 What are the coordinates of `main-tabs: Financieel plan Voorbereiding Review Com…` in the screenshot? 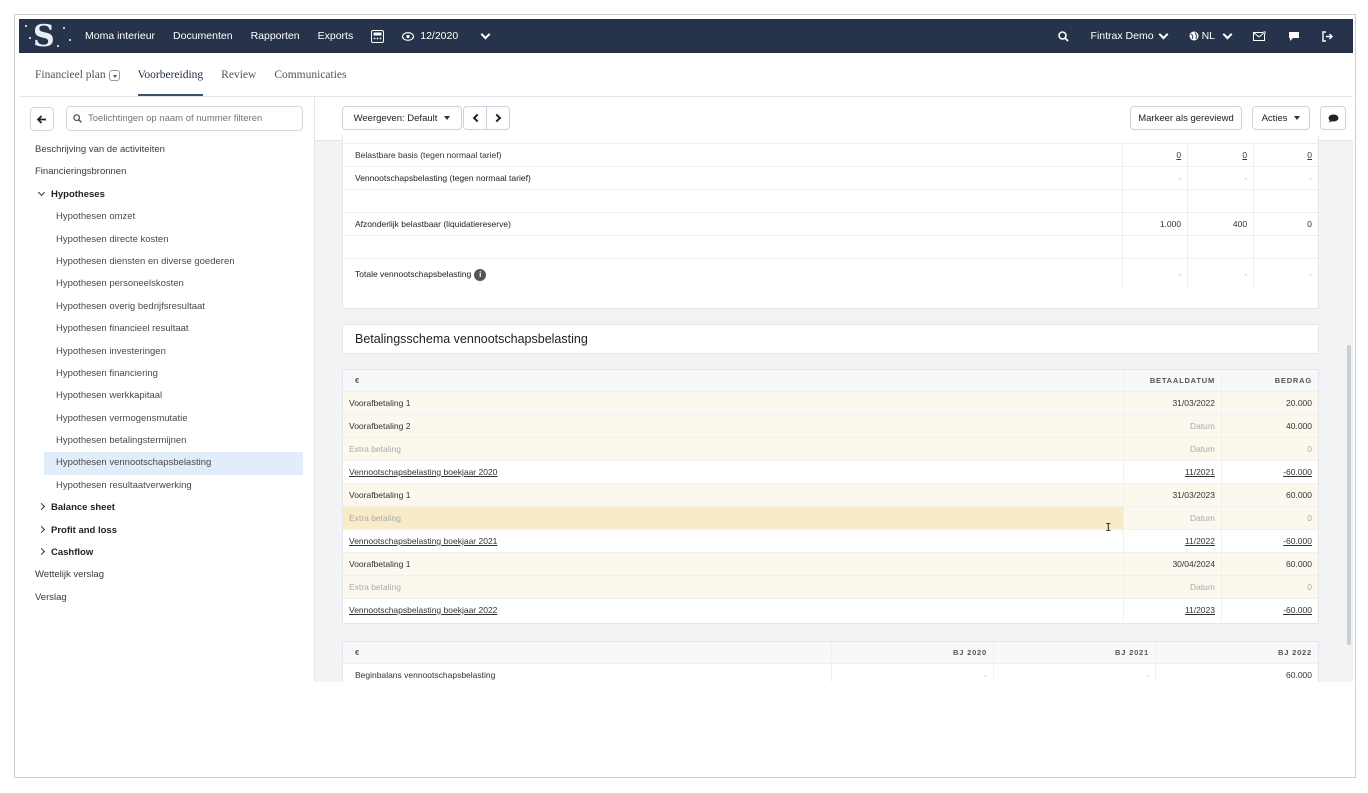 It's located at (191, 82).